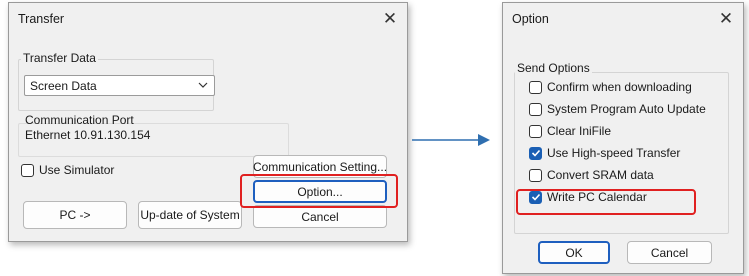 The height and width of the screenshot is (276, 749). I want to click on transfer-data-label: Transfer Data, so click(59, 58).